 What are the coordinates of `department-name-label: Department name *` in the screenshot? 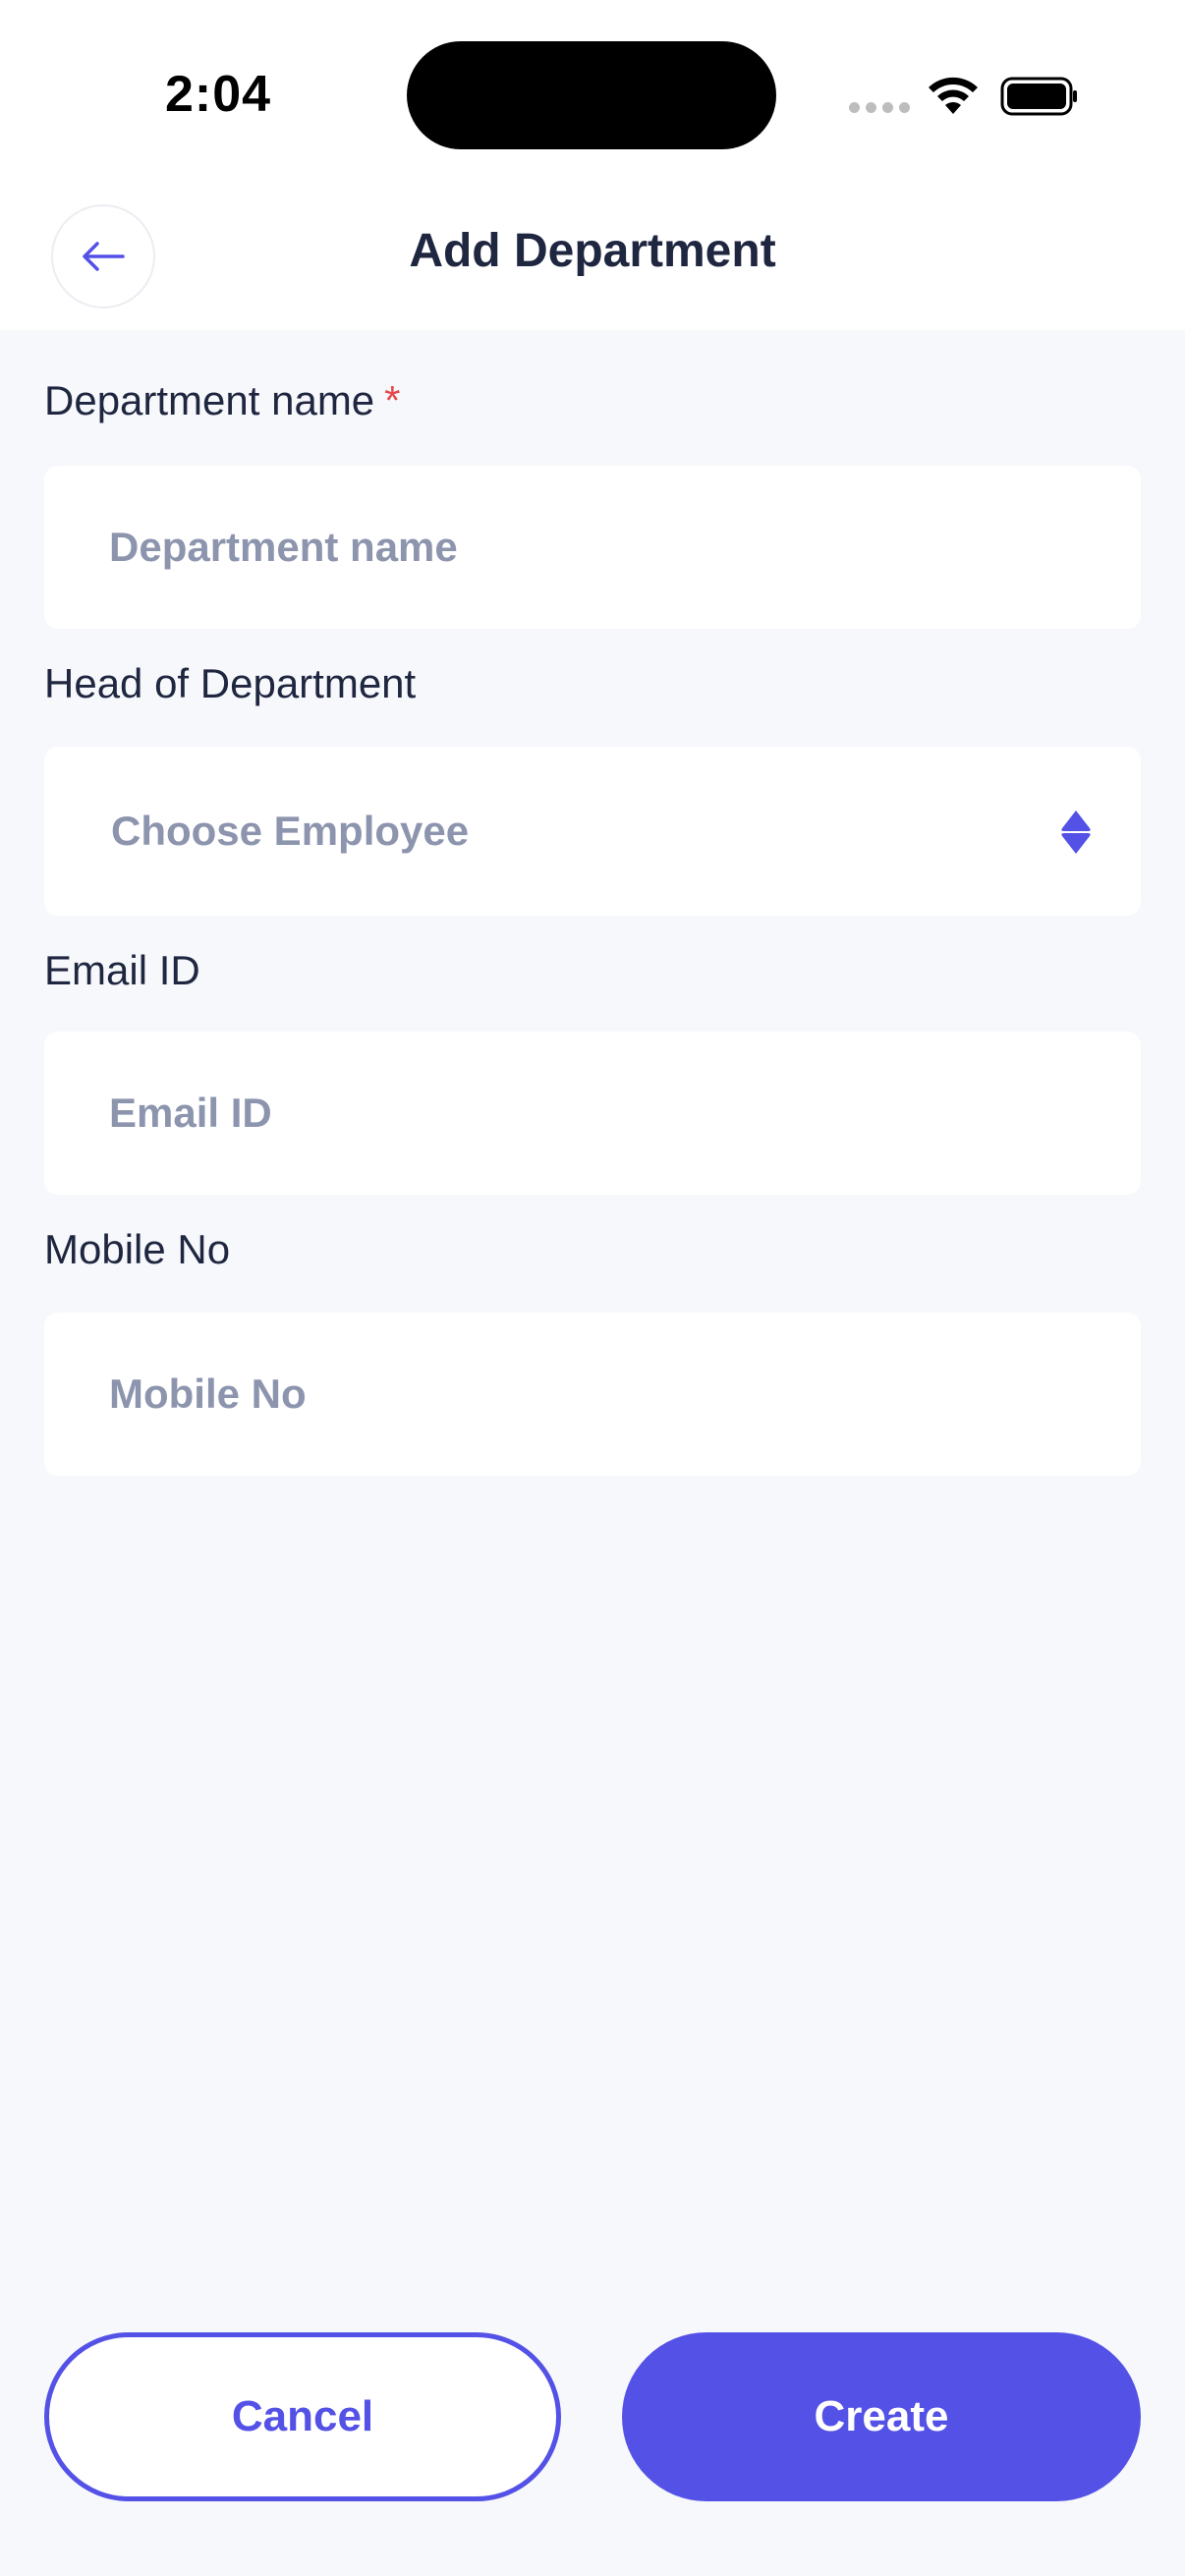 It's located at (223, 400).